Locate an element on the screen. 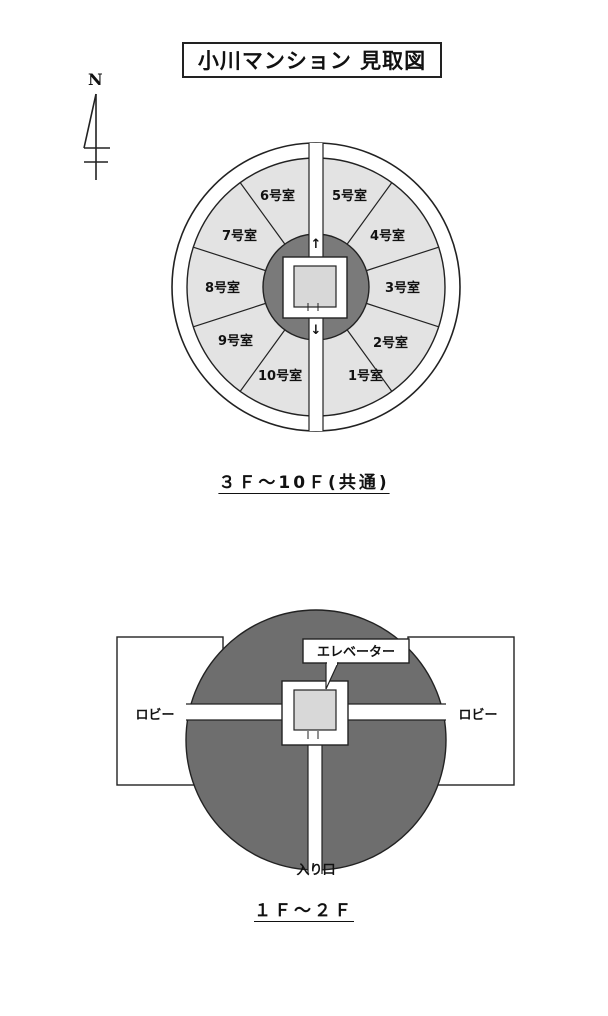 The height and width of the screenshot is (1016, 608). entrance-label: 入り口 is located at coordinates (315, 870).